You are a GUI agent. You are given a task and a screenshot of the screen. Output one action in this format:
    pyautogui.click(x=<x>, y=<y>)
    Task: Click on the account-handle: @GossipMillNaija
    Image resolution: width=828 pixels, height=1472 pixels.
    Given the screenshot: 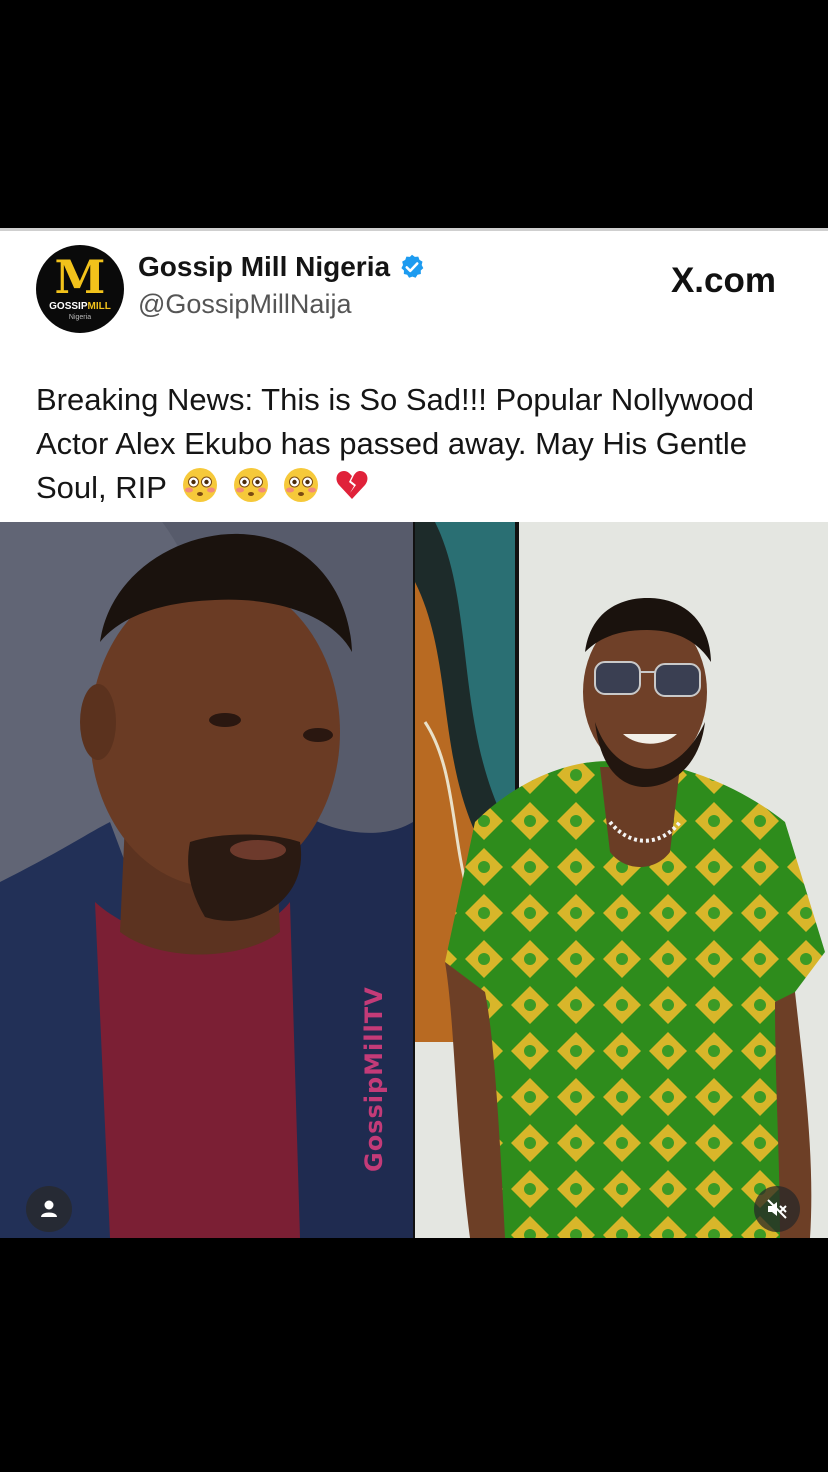 What is the action you would take?
    pyautogui.click(x=244, y=304)
    